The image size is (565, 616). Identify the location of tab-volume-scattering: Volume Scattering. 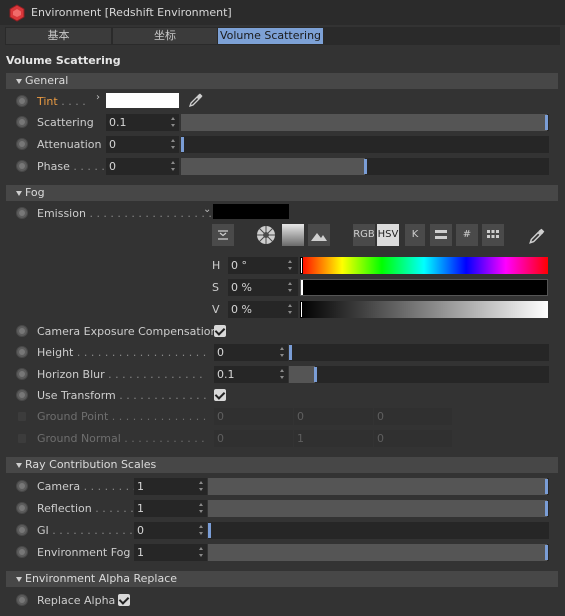
(270, 36).